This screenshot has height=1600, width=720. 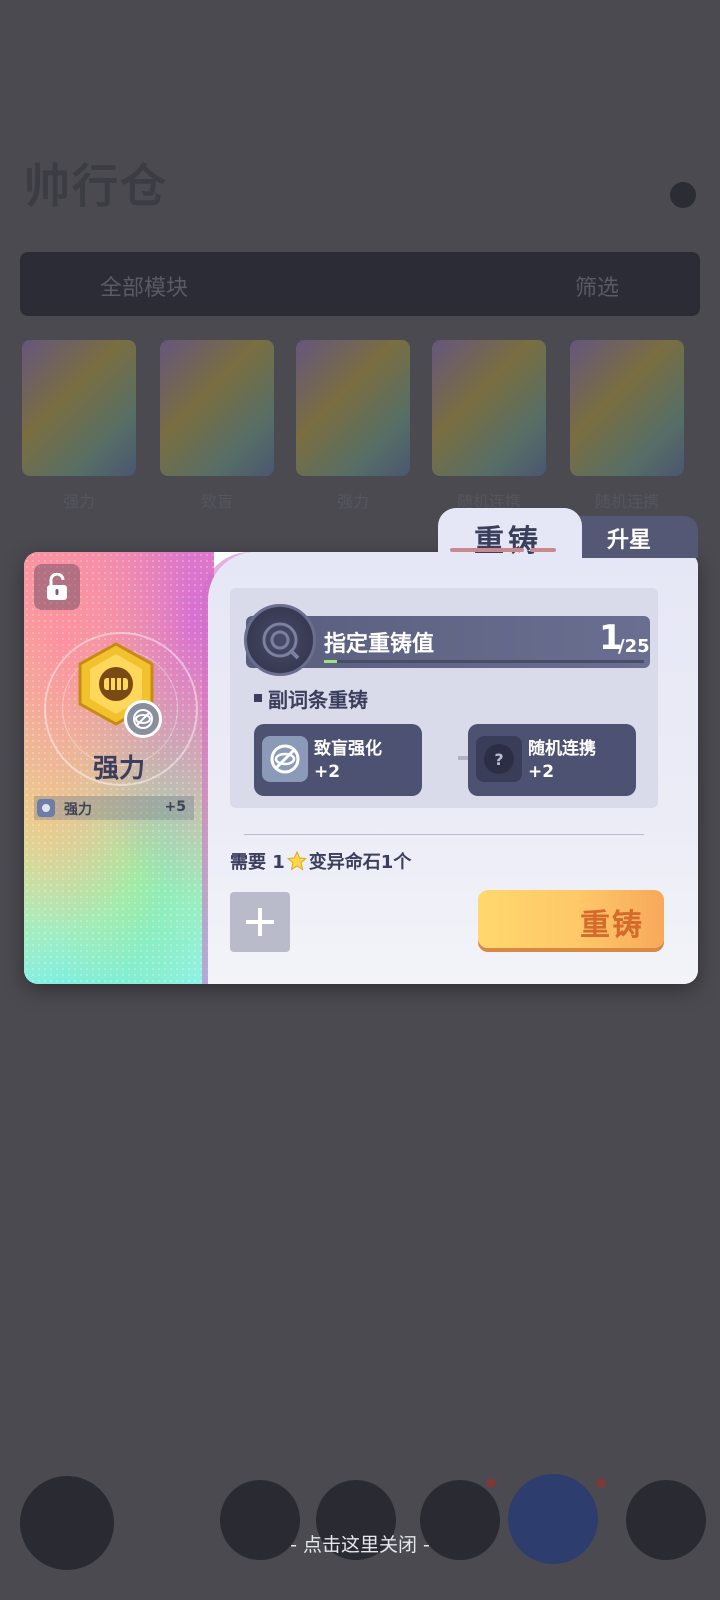 What do you see at coordinates (338, 760) in the screenshot?
I see `affix-from-chip: 致盲强化 +2` at bounding box center [338, 760].